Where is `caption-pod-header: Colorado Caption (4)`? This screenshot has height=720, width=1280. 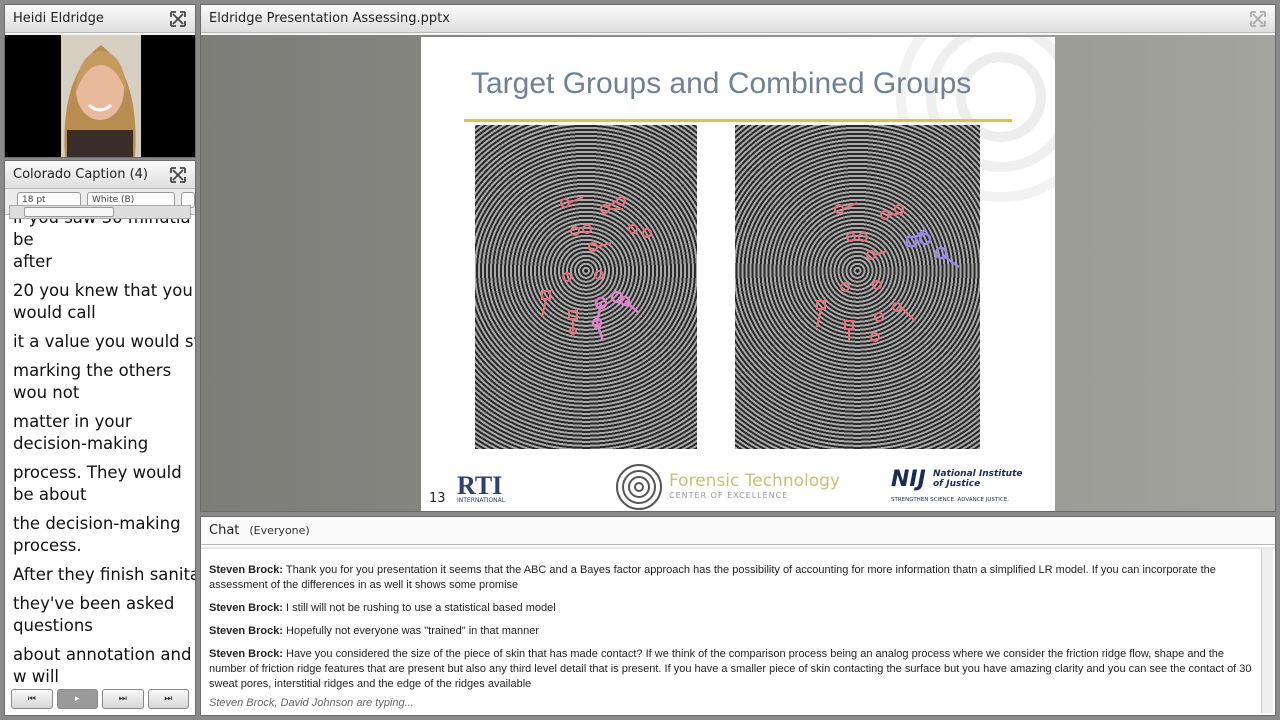 caption-pod-header: Colorado Caption (4) is located at coordinates (100, 175).